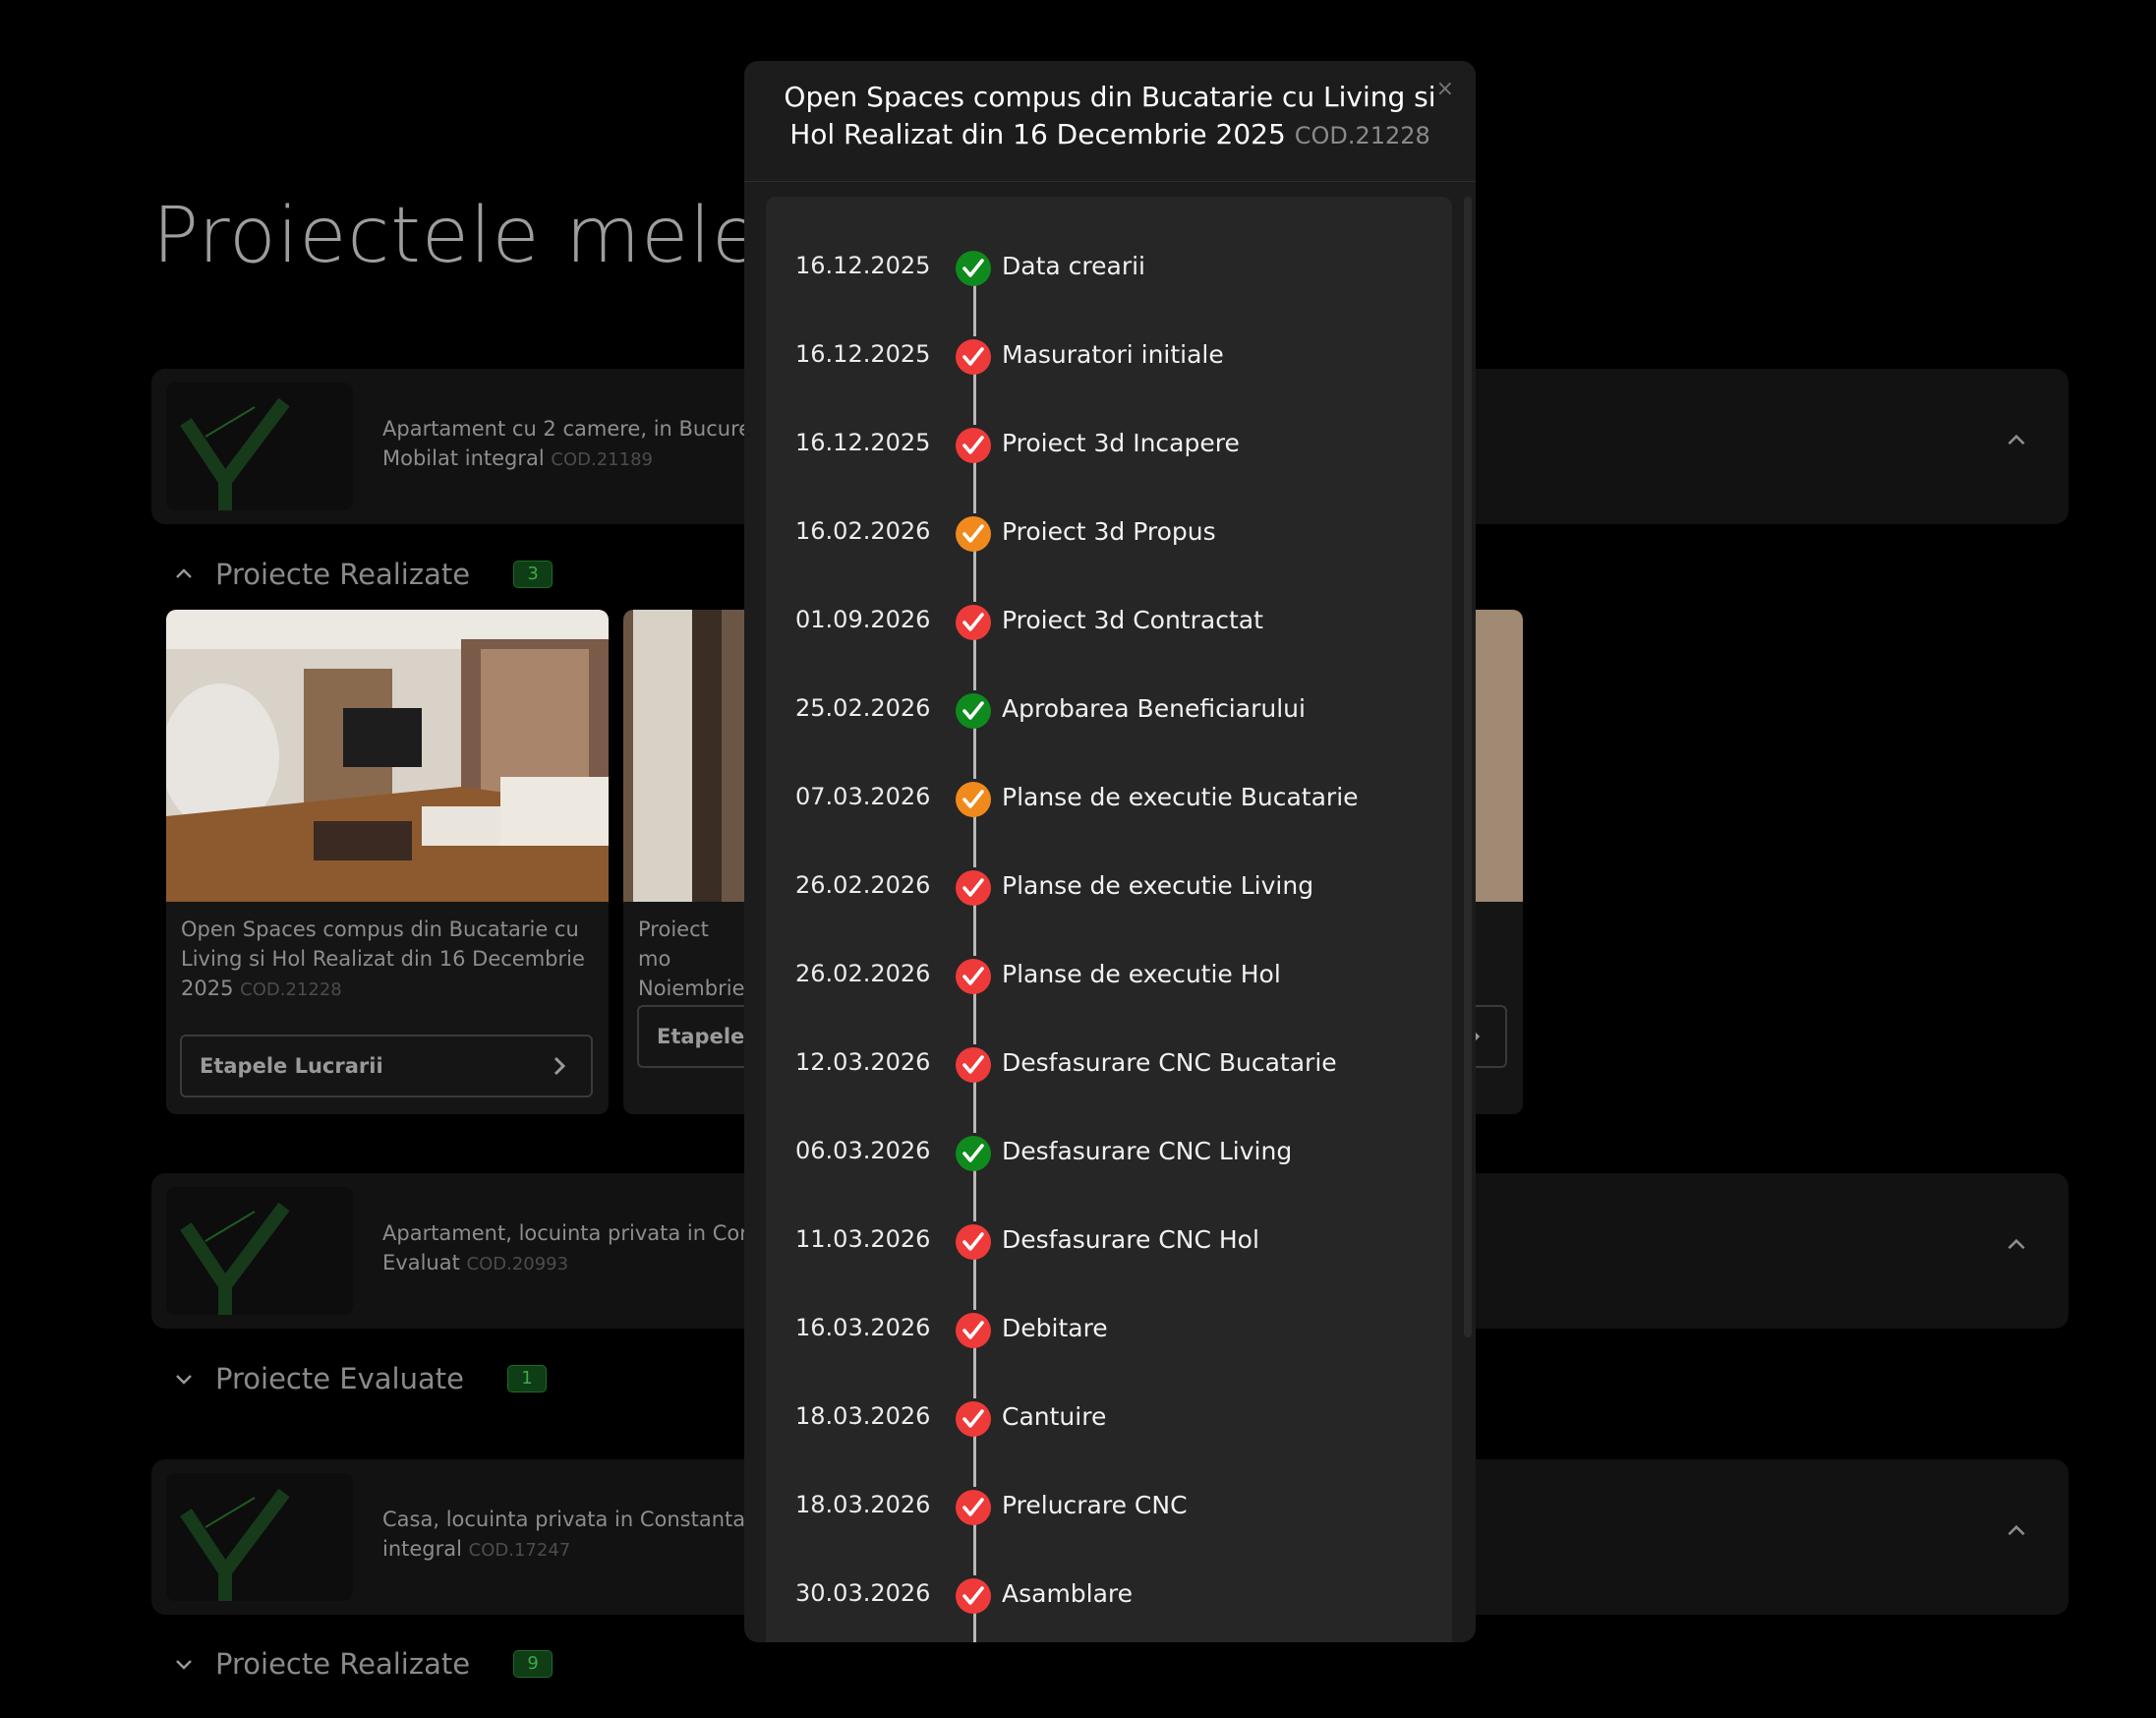 The width and height of the screenshot is (2156, 1718). Describe the element at coordinates (1154, 708) in the screenshot. I see `step-label: Aprobarea Beneficiarului` at that location.